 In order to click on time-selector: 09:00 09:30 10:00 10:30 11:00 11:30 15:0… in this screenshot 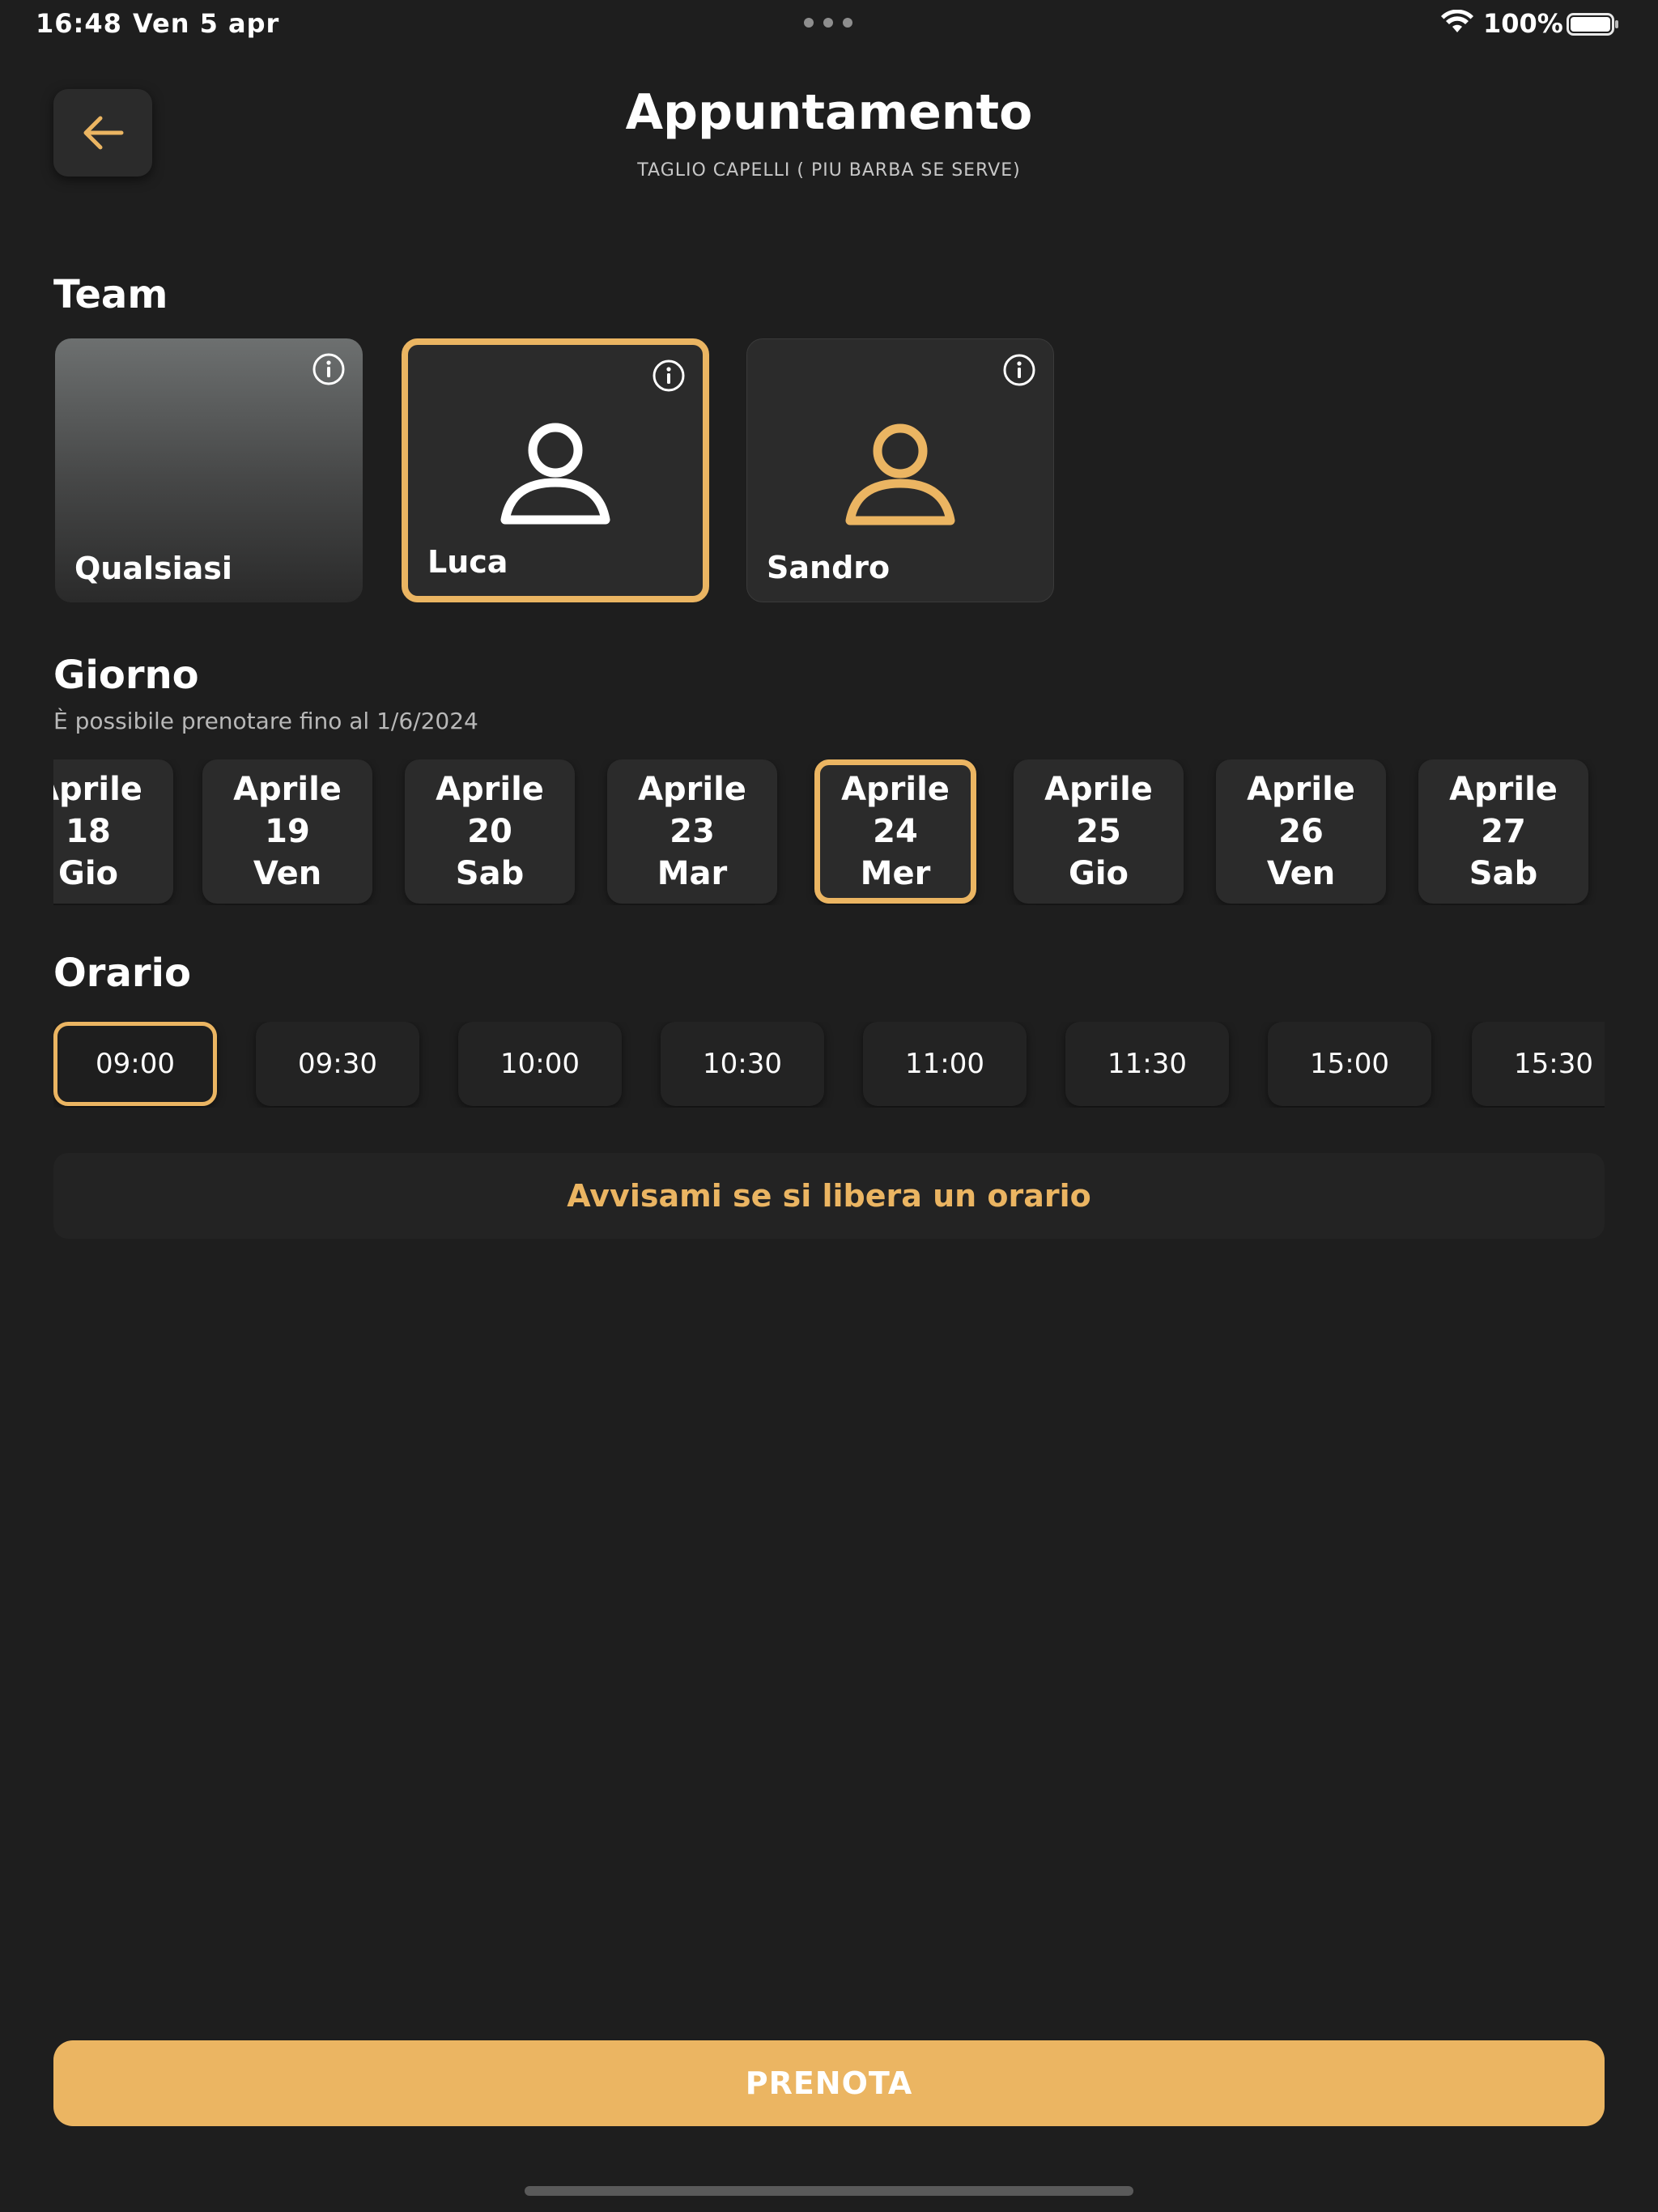, I will do `click(829, 1065)`.